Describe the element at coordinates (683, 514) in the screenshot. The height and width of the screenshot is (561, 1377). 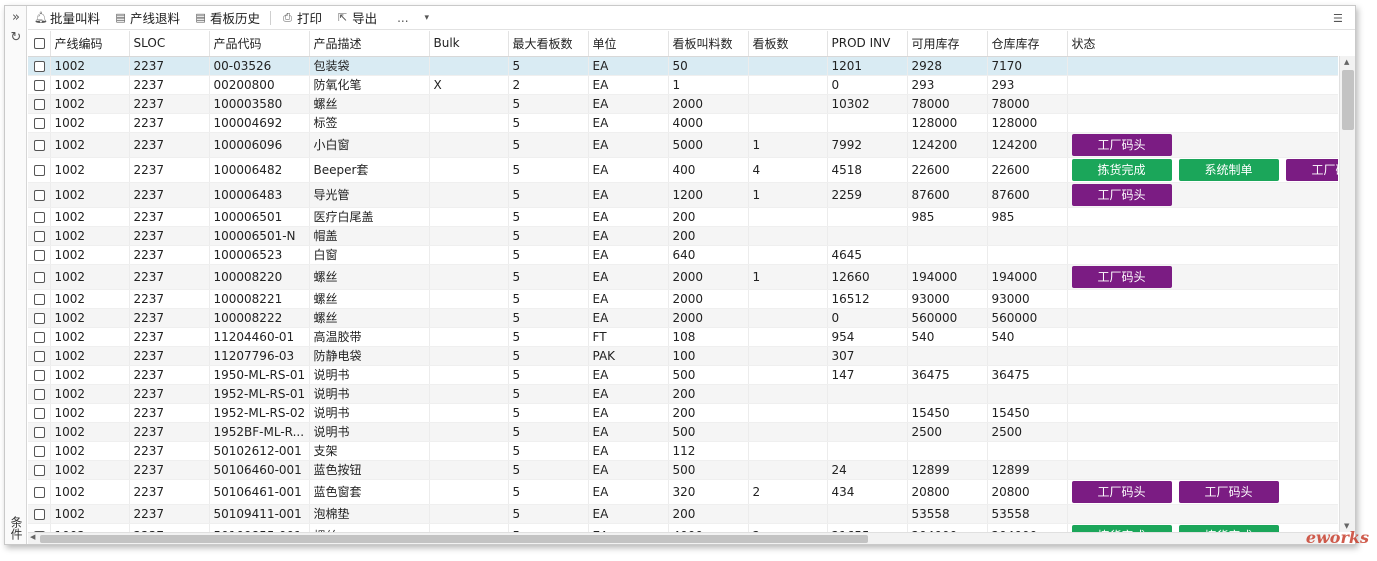
I see `table-row: 1002 2237 50109411-001 泡棉垫 5 EA 200 53558 53558` at that location.